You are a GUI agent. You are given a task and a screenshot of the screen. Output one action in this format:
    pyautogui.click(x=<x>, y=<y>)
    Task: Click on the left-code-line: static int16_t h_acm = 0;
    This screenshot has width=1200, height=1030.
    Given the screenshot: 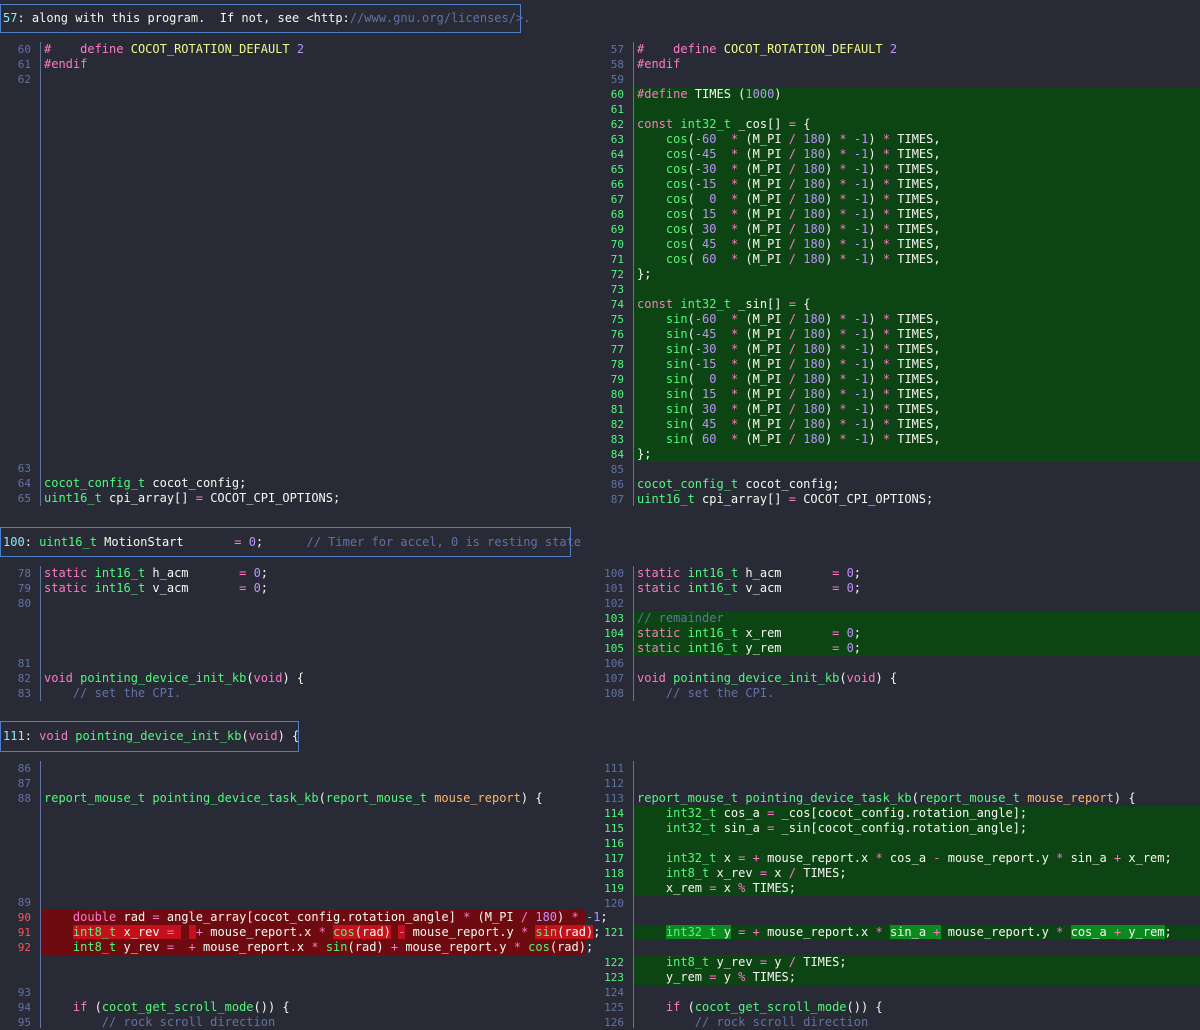 What is the action you would take?
    pyautogui.click(x=156, y=573)
    